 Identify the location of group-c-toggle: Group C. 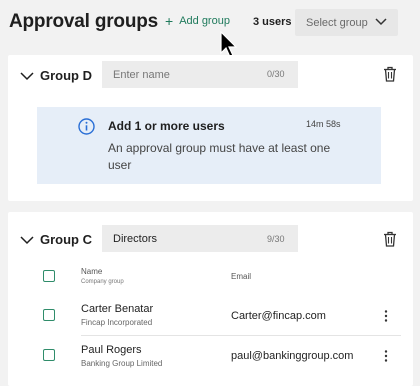
(56, 239).